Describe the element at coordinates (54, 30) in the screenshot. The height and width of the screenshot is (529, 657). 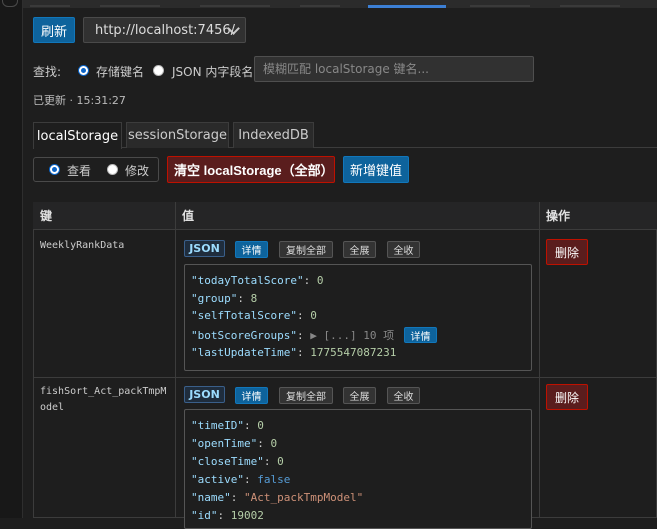
I see `refresh-button: 刷新` at that location.